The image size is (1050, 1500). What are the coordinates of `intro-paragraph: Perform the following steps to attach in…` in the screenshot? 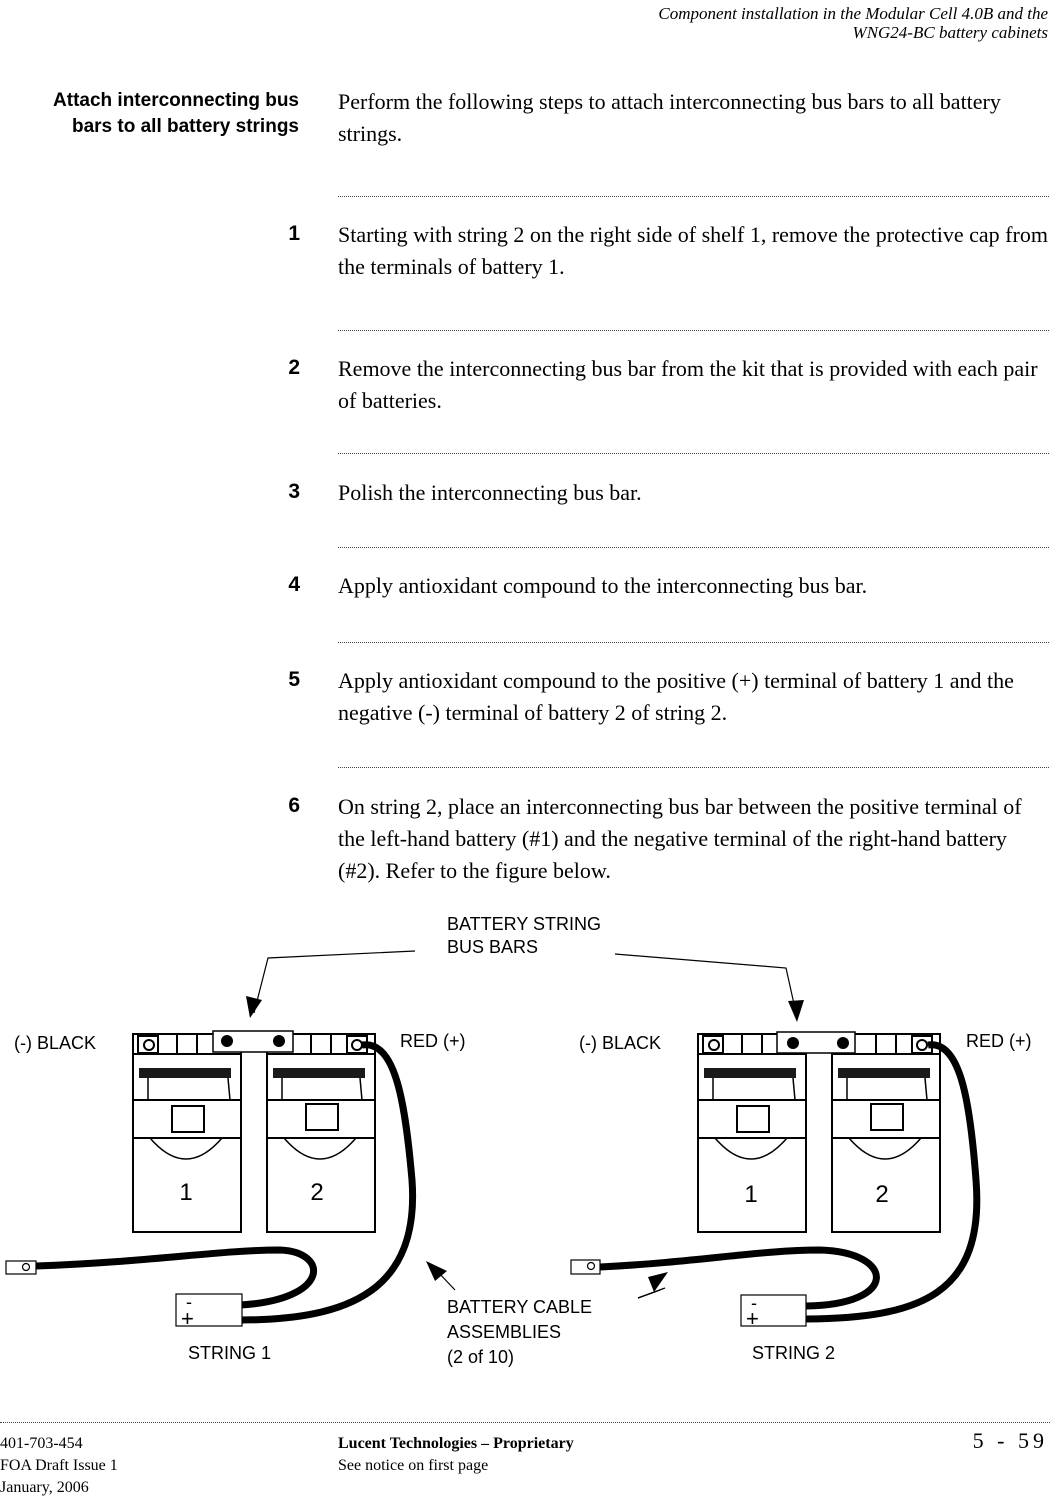 It's located at (669, 117).